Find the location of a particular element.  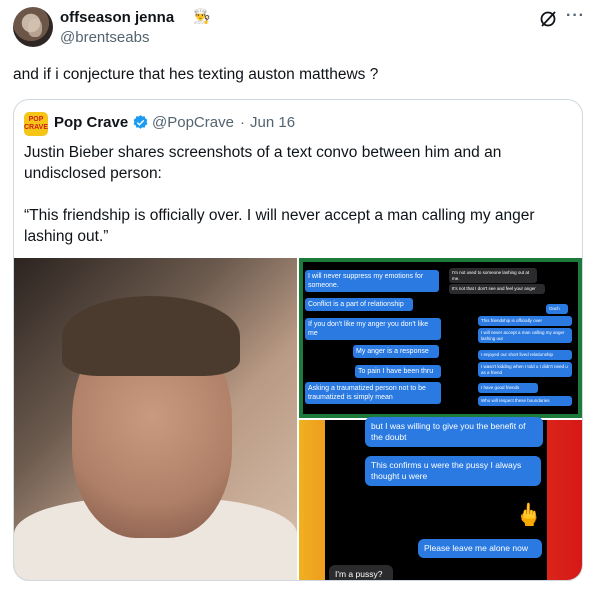

more-options-icon: ··· is located at coordinates (575, 16).